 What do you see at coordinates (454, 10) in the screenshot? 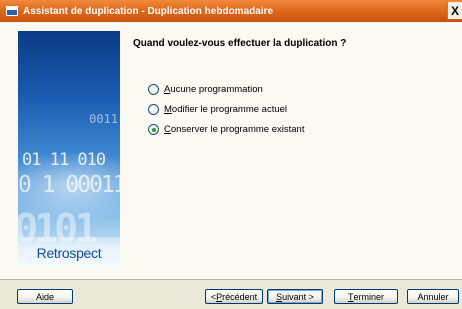
I see `close-button: X` at bounding box center [454, 10].